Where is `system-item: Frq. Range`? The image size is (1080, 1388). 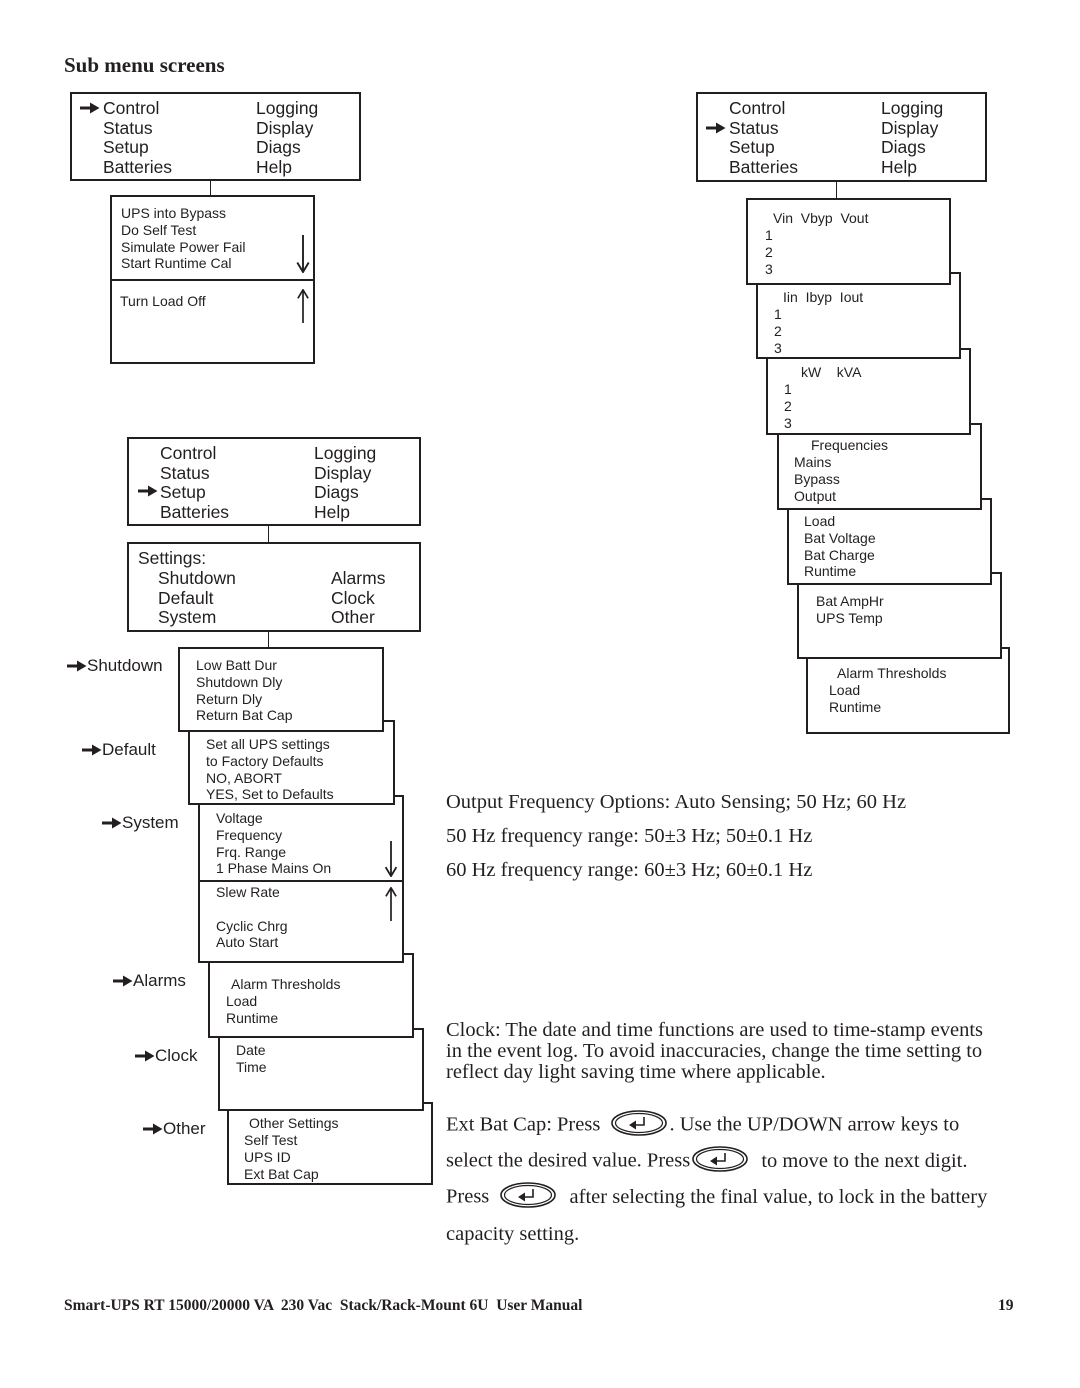 system-item: Frq. Range is located at coordinates (273, 852).